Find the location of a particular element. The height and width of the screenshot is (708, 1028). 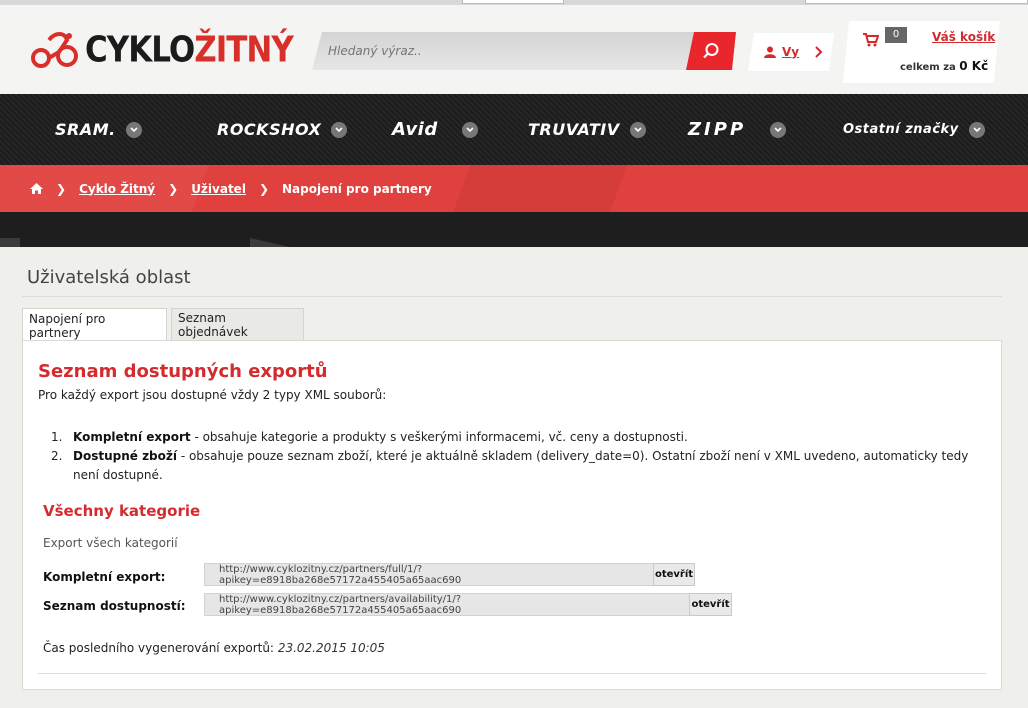

site-header: CYKLOŽITNÝ Vy 0 Váš košík celkem is located at coordinates (514, 49).